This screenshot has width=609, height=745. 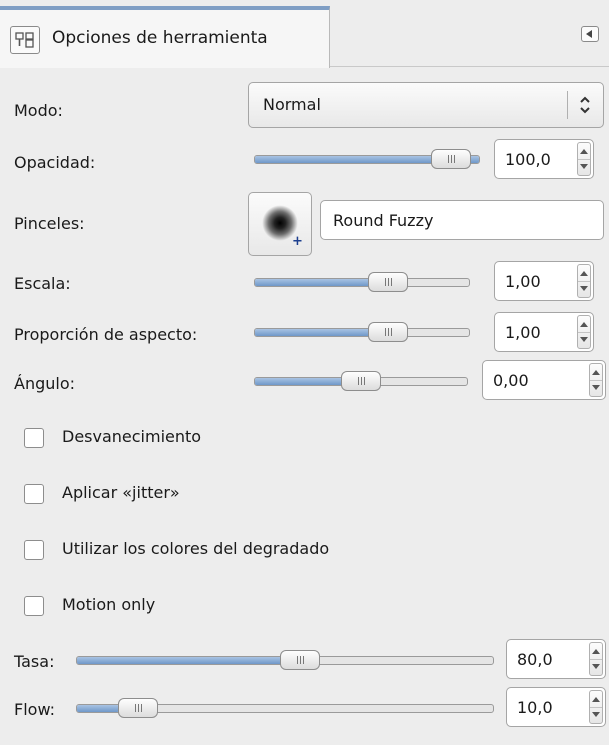 What do you see at coordinates (49, 223) in the screenshot?
I see `brushes-label: Pinceles:` at bounding box center [49, 223].